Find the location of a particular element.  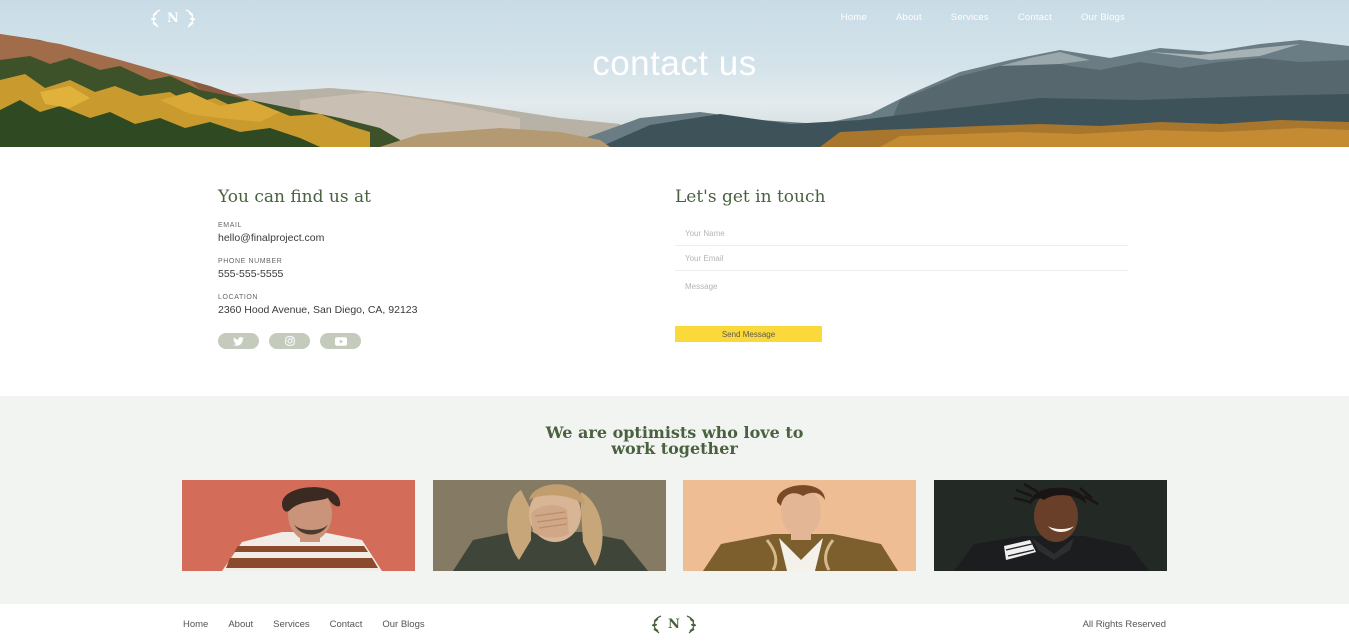

twitter-button is located at coordinates (238, 341).